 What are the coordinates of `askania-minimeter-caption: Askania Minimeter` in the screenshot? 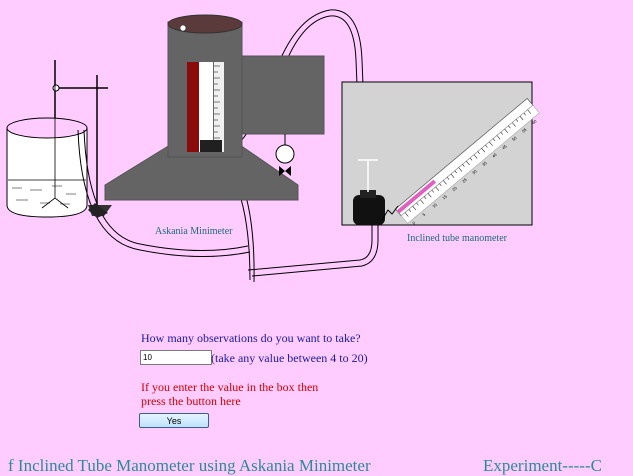 It's located at (194, 231).